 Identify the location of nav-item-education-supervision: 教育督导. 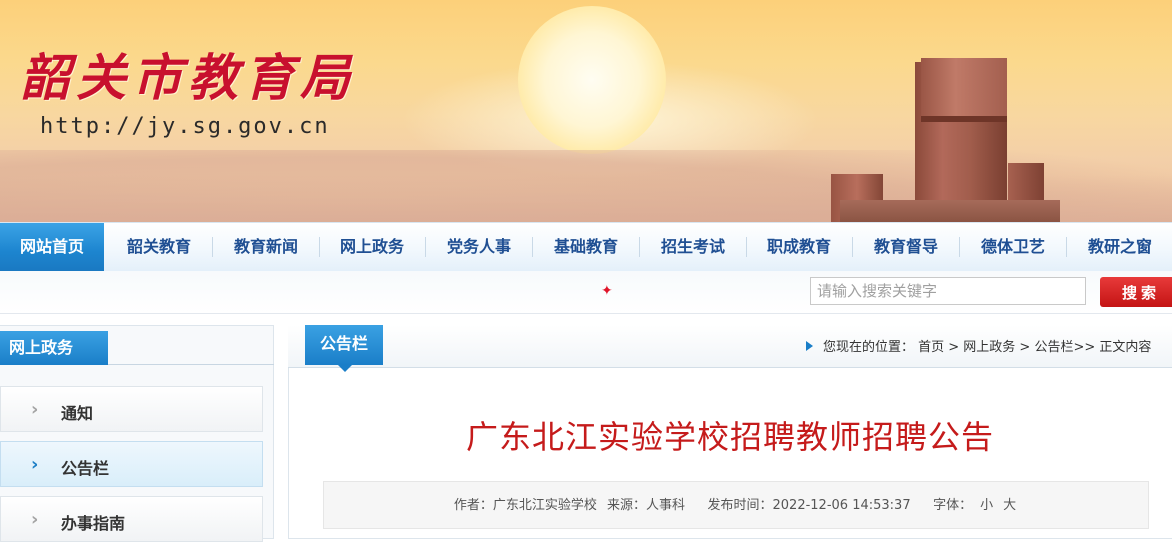
(906, 247).